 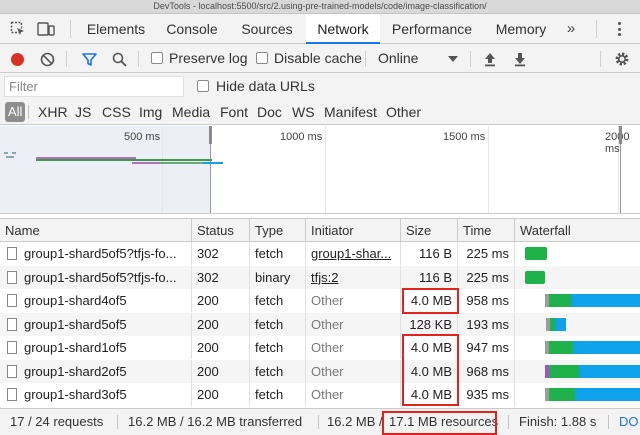 What do you see at coordinates (486, 230) in the screenshot?
I see `column-header-time: Time` at bounding box center [486, 230].